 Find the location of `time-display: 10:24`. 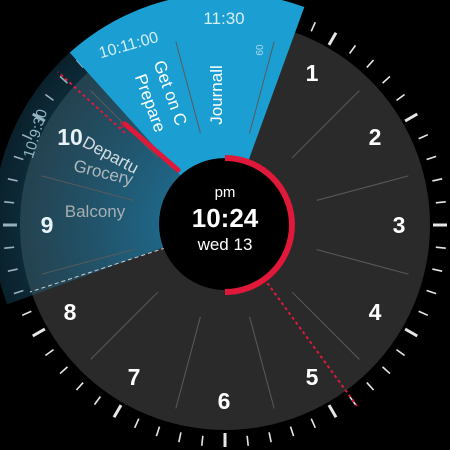

time-display: 10:24 is located at coordinates (225, 218).